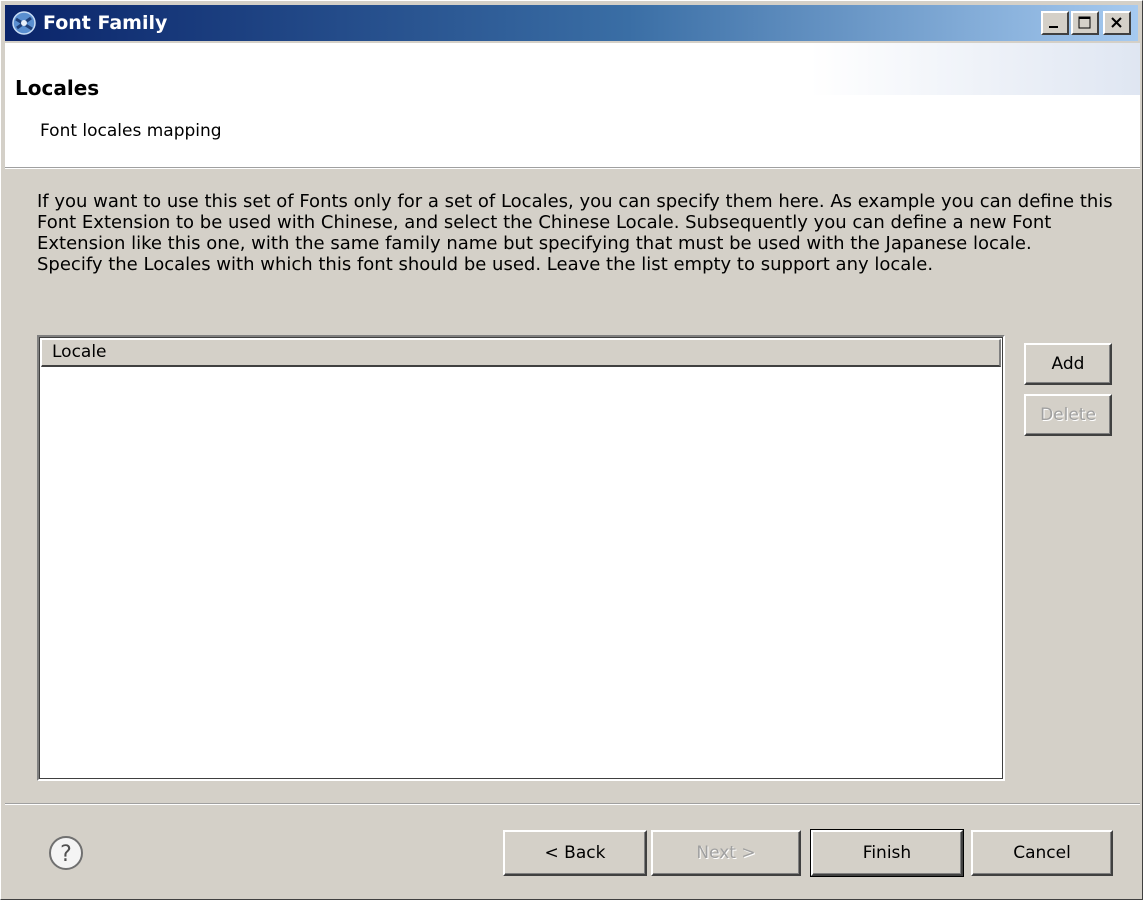 This screenshot has height=900, width=1143. I want to click on footer-divider, so click(572, 804).